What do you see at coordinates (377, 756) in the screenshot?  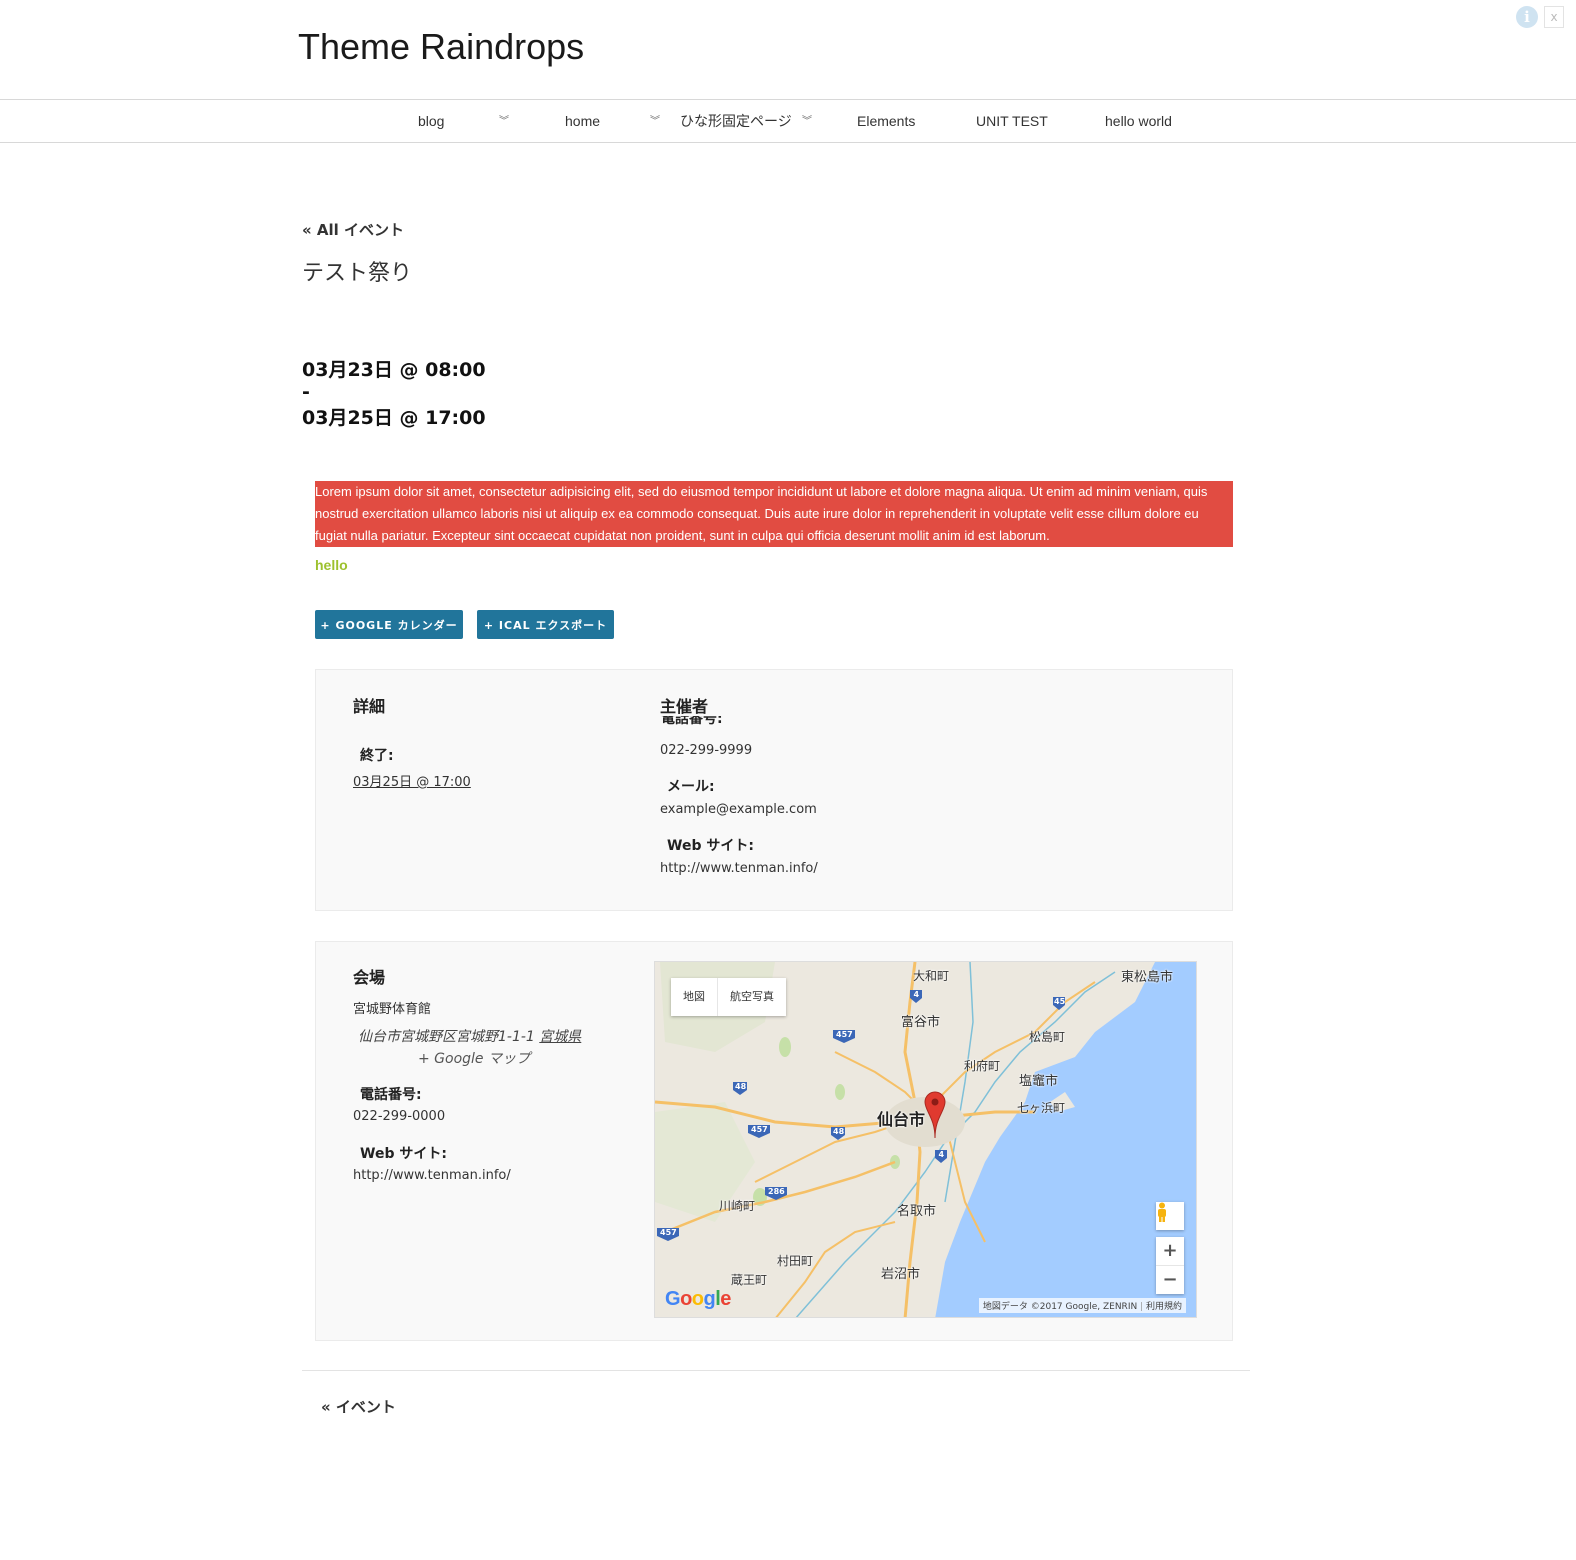 I see `end-label: 終了:` at bounding box center [377, 756].